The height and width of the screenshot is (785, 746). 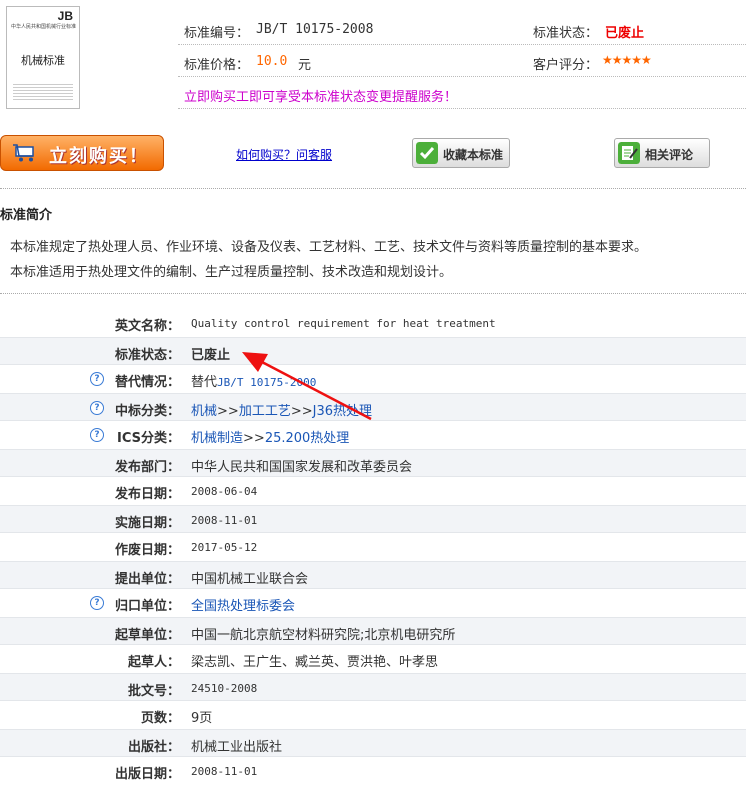 I want to click on ccs-link-a: 机械, so click(x=204, y=411).